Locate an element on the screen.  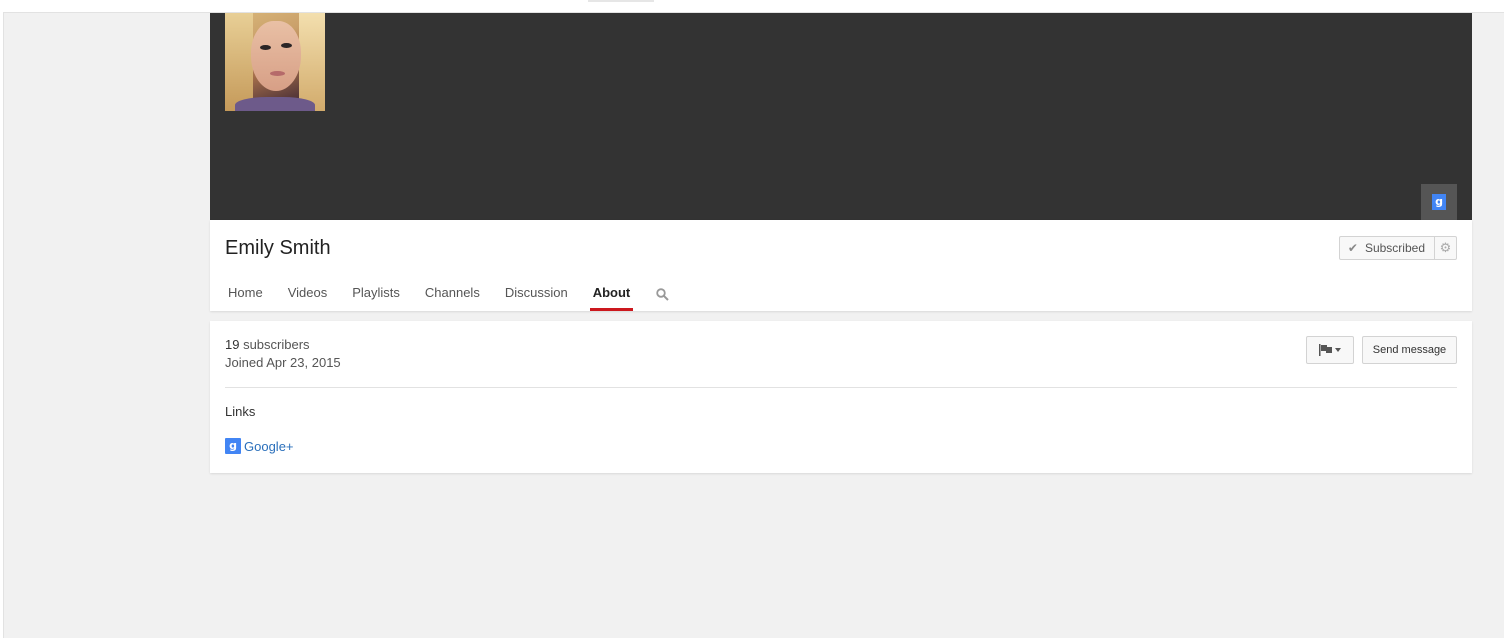
search-icon is located at coordinates (662, 294).